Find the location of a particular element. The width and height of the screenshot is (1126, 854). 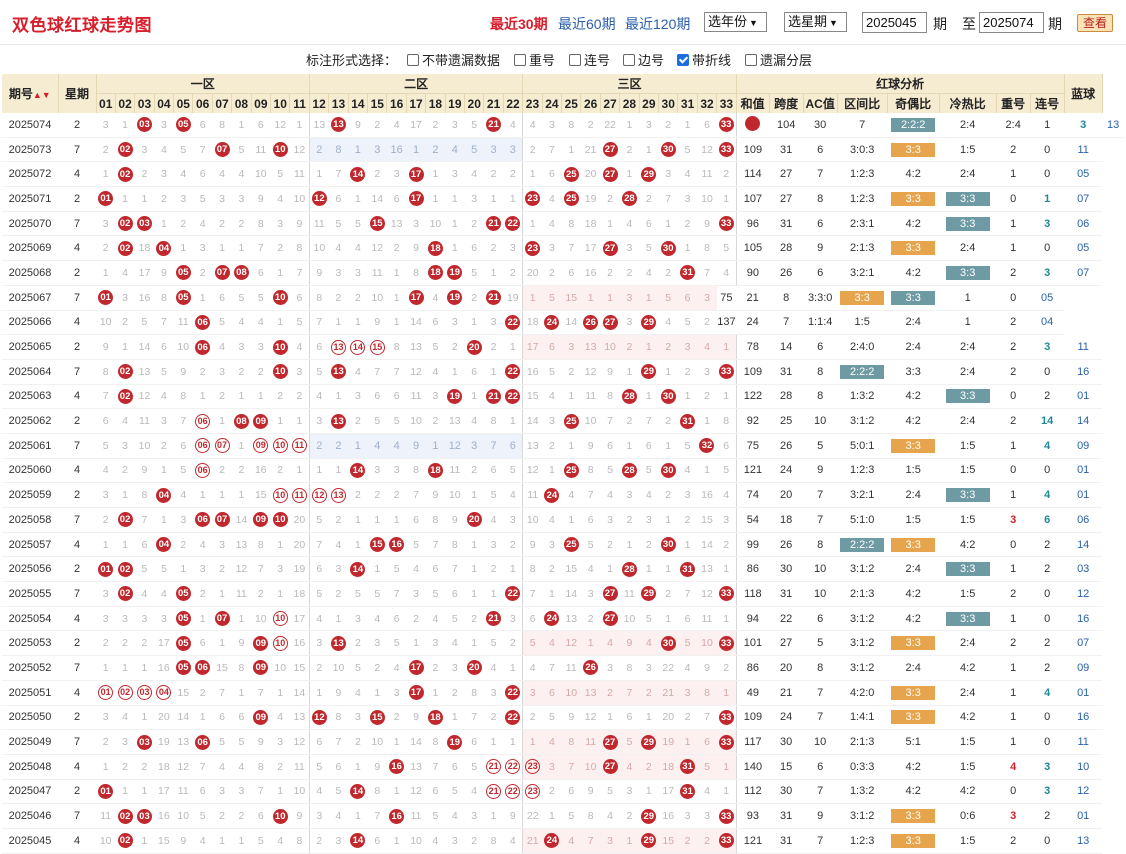

analysis-cell: 118 is located at coordinates (753, 594).